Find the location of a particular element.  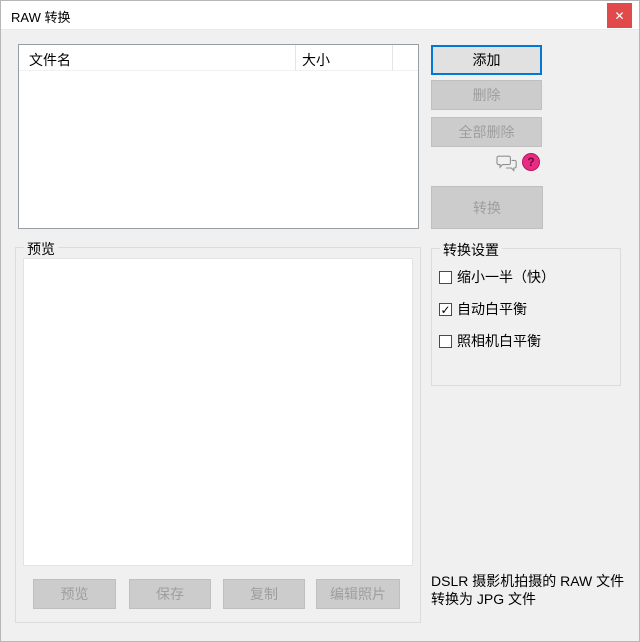

help-icon: ? is located at coordinates (531, 162).